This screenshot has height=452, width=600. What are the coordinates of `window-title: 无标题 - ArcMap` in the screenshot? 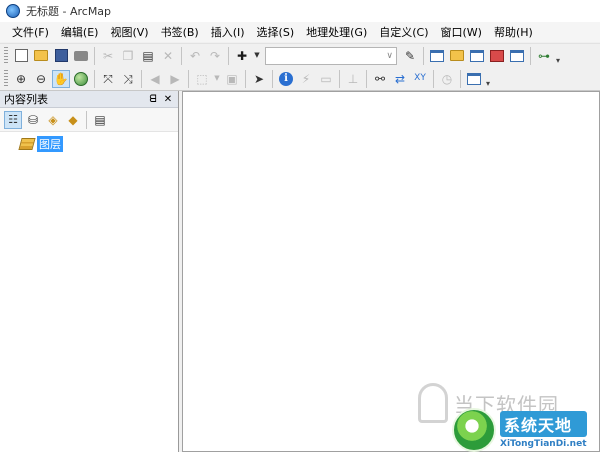 It's located at (69, 11).